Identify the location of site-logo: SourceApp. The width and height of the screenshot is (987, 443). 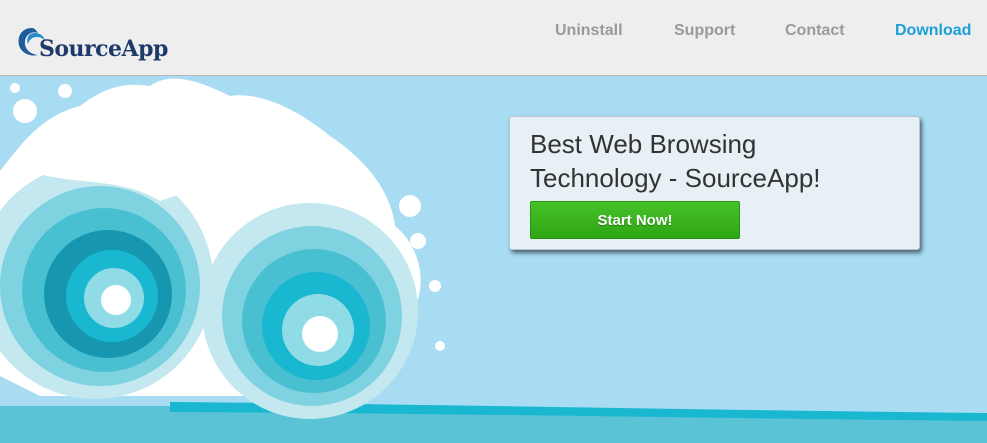
(111, 44).